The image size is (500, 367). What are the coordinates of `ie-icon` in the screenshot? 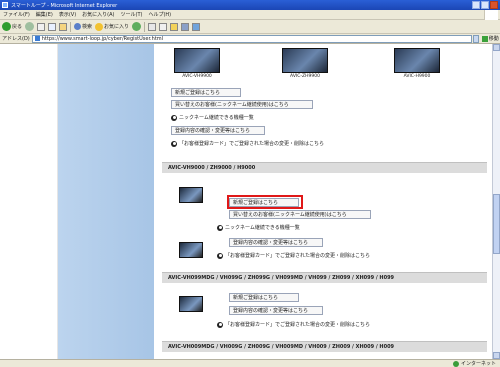 It's located at (5, 5).